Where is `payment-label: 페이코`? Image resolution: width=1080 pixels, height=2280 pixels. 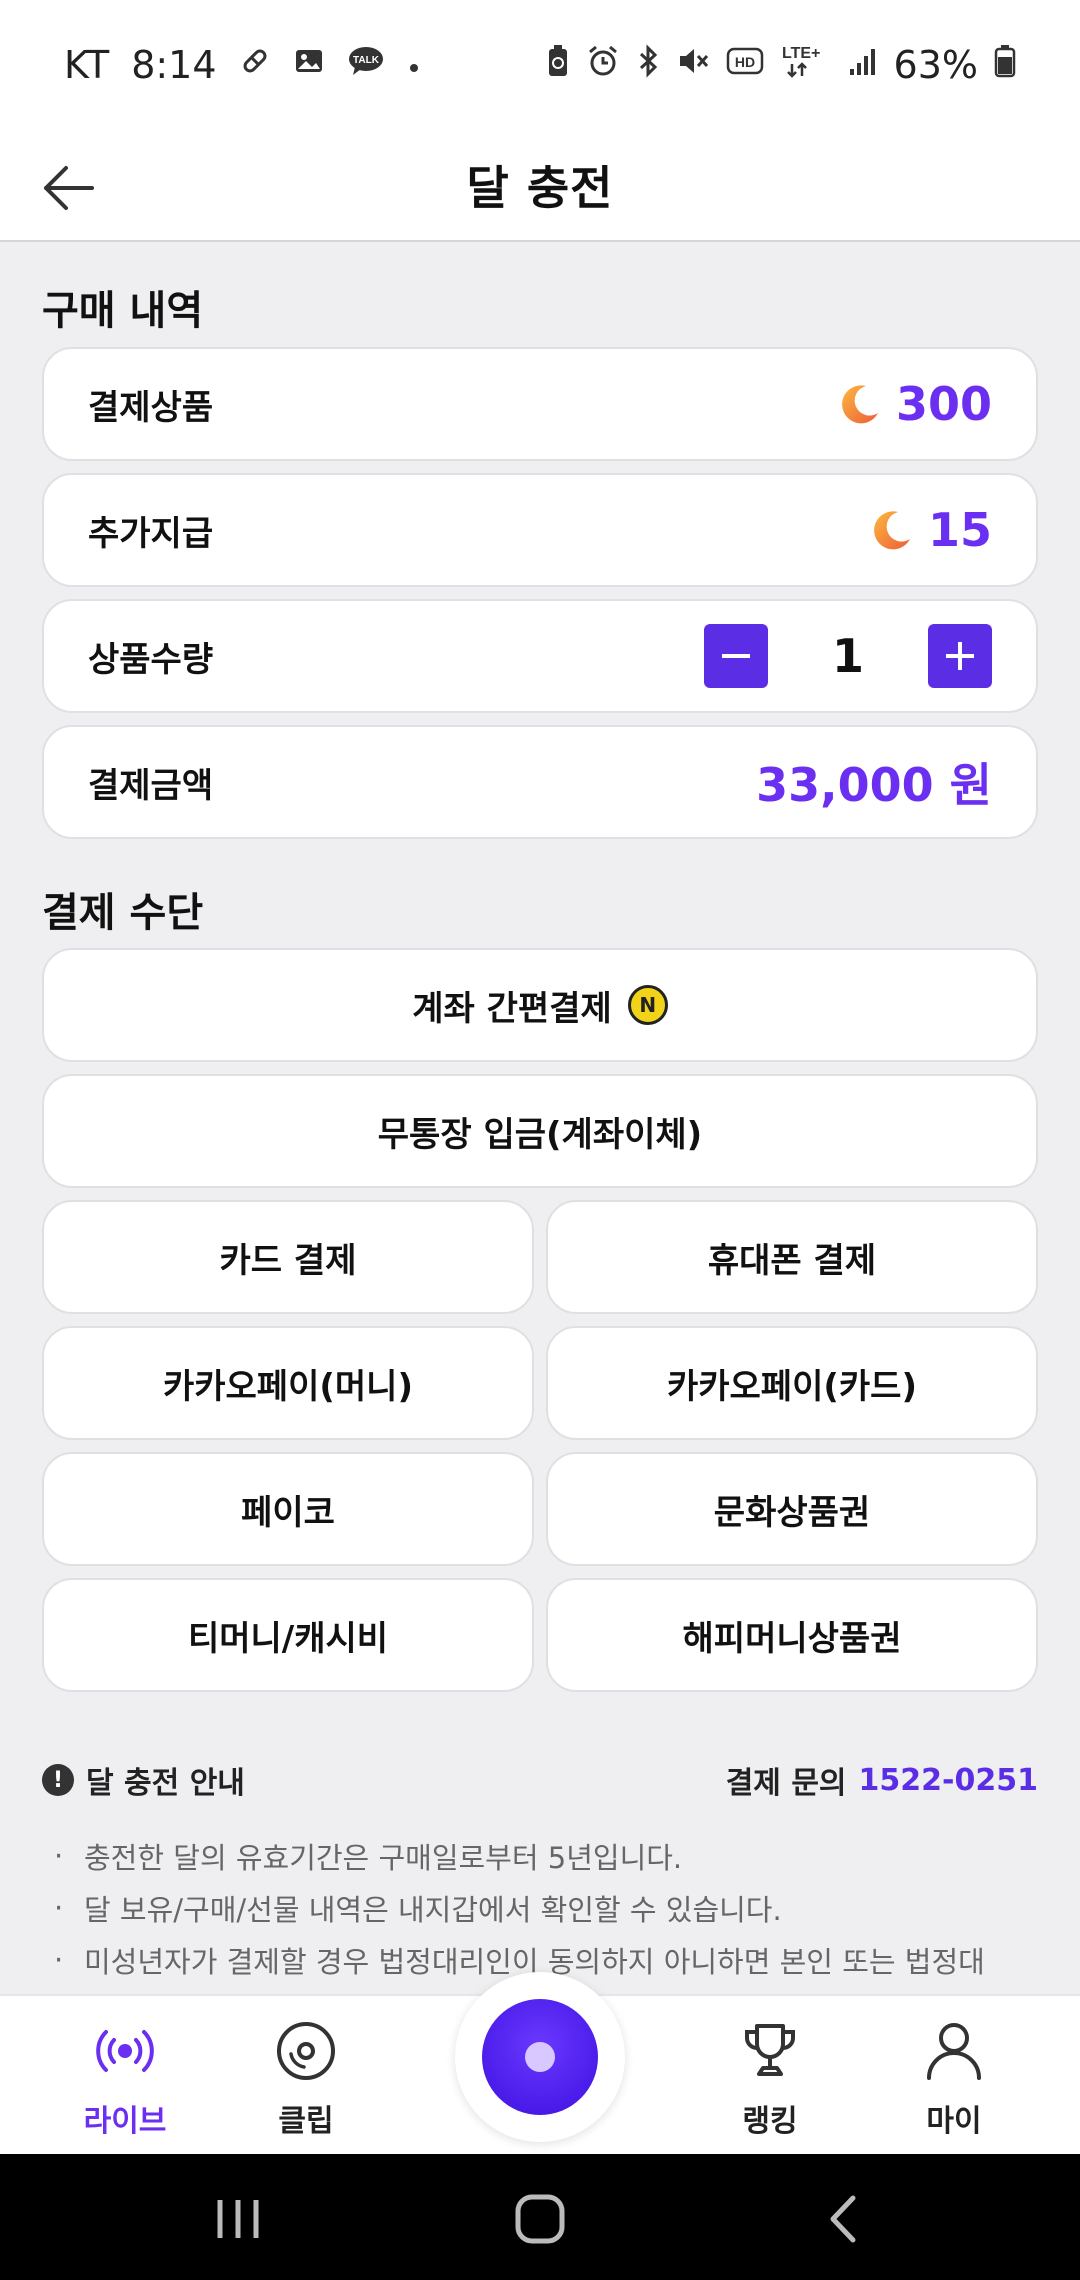 payment-label: 페이코 is located at coordinates (288, 1512).